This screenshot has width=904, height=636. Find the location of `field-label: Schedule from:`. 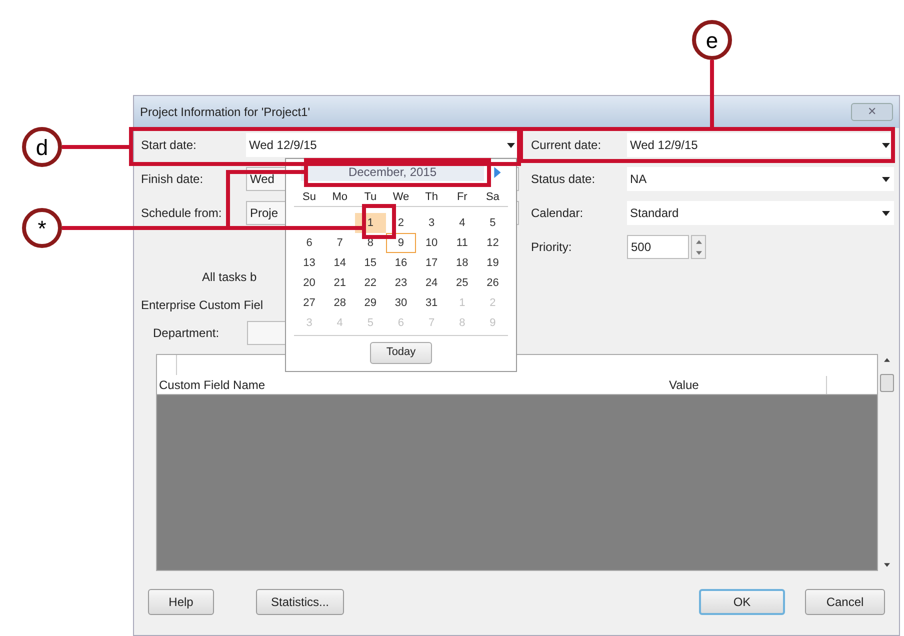

field-label: Schedule from: is located at coordinates (182, 213).